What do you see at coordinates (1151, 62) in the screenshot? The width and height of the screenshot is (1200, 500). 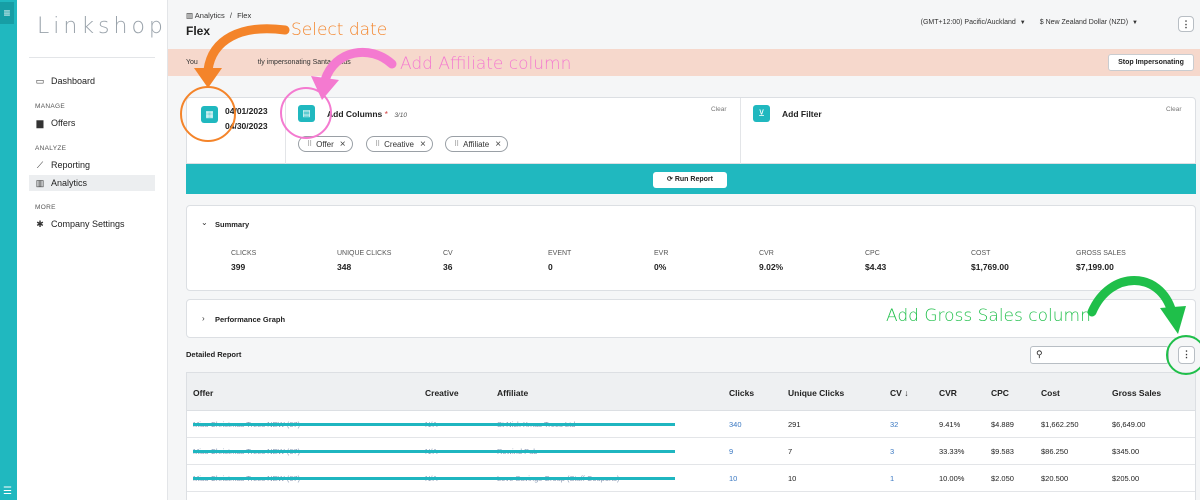 I see `stop-impersonating-button: Stop Impersonating` at bounding box center [1151, 62].